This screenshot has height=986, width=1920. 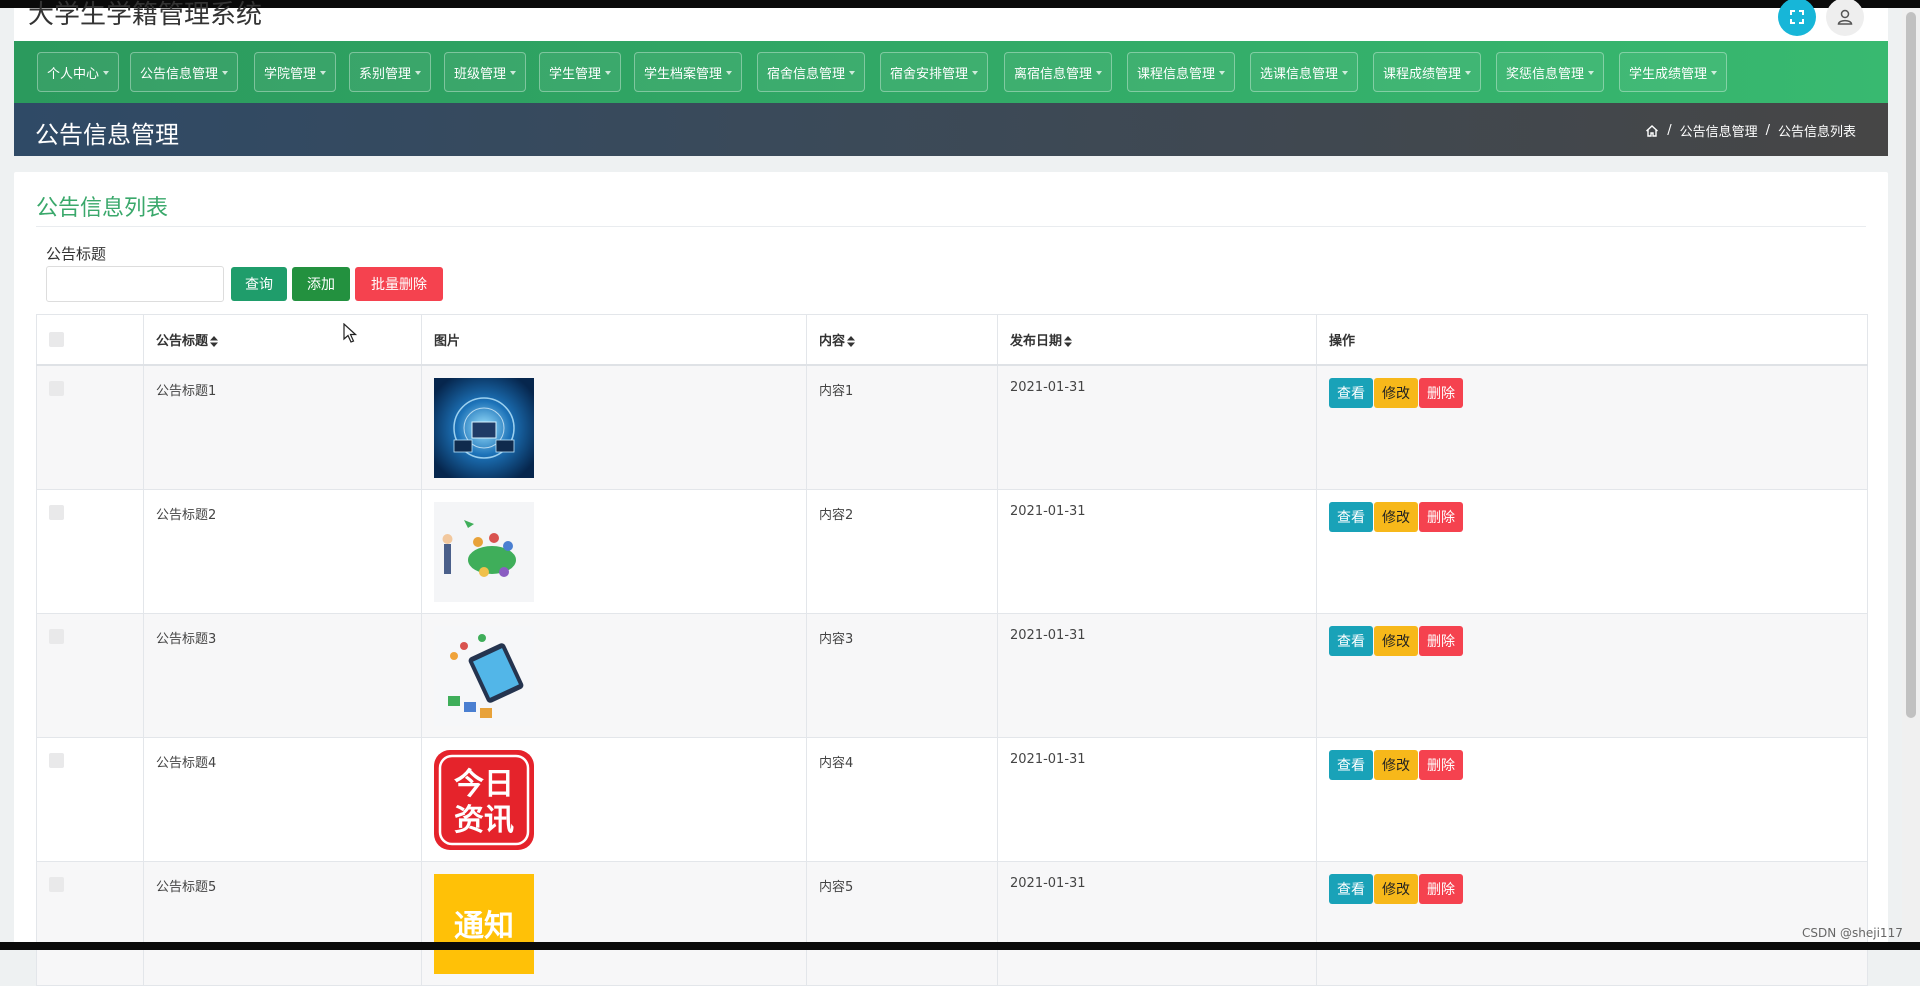 What do you see at coordinates (485, 72) in the screenshot?
I see `nav-item-class-management: 班级管理` at bounding box center [485, 72].